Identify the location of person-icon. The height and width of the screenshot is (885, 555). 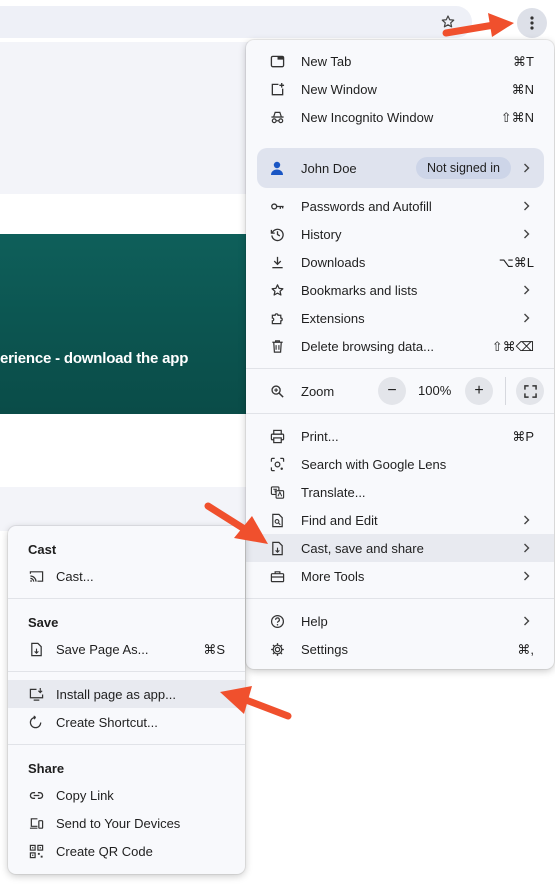
(277, 168).